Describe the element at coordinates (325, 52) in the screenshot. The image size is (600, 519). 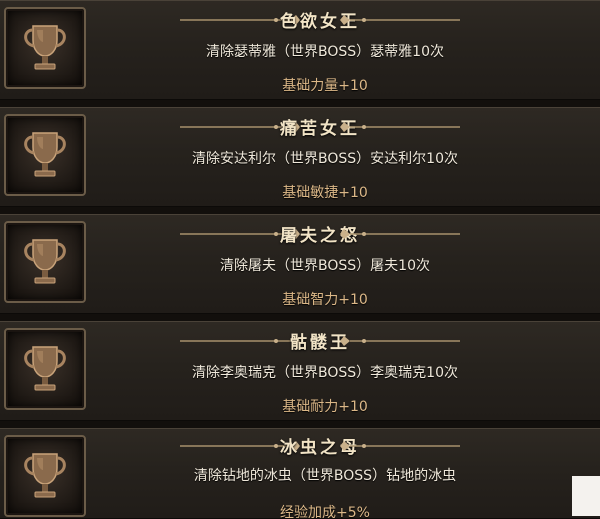
I see `achievement-description: 清除瑟蒂雅（世界BOSS）瑟蒂雅10次` at that location.